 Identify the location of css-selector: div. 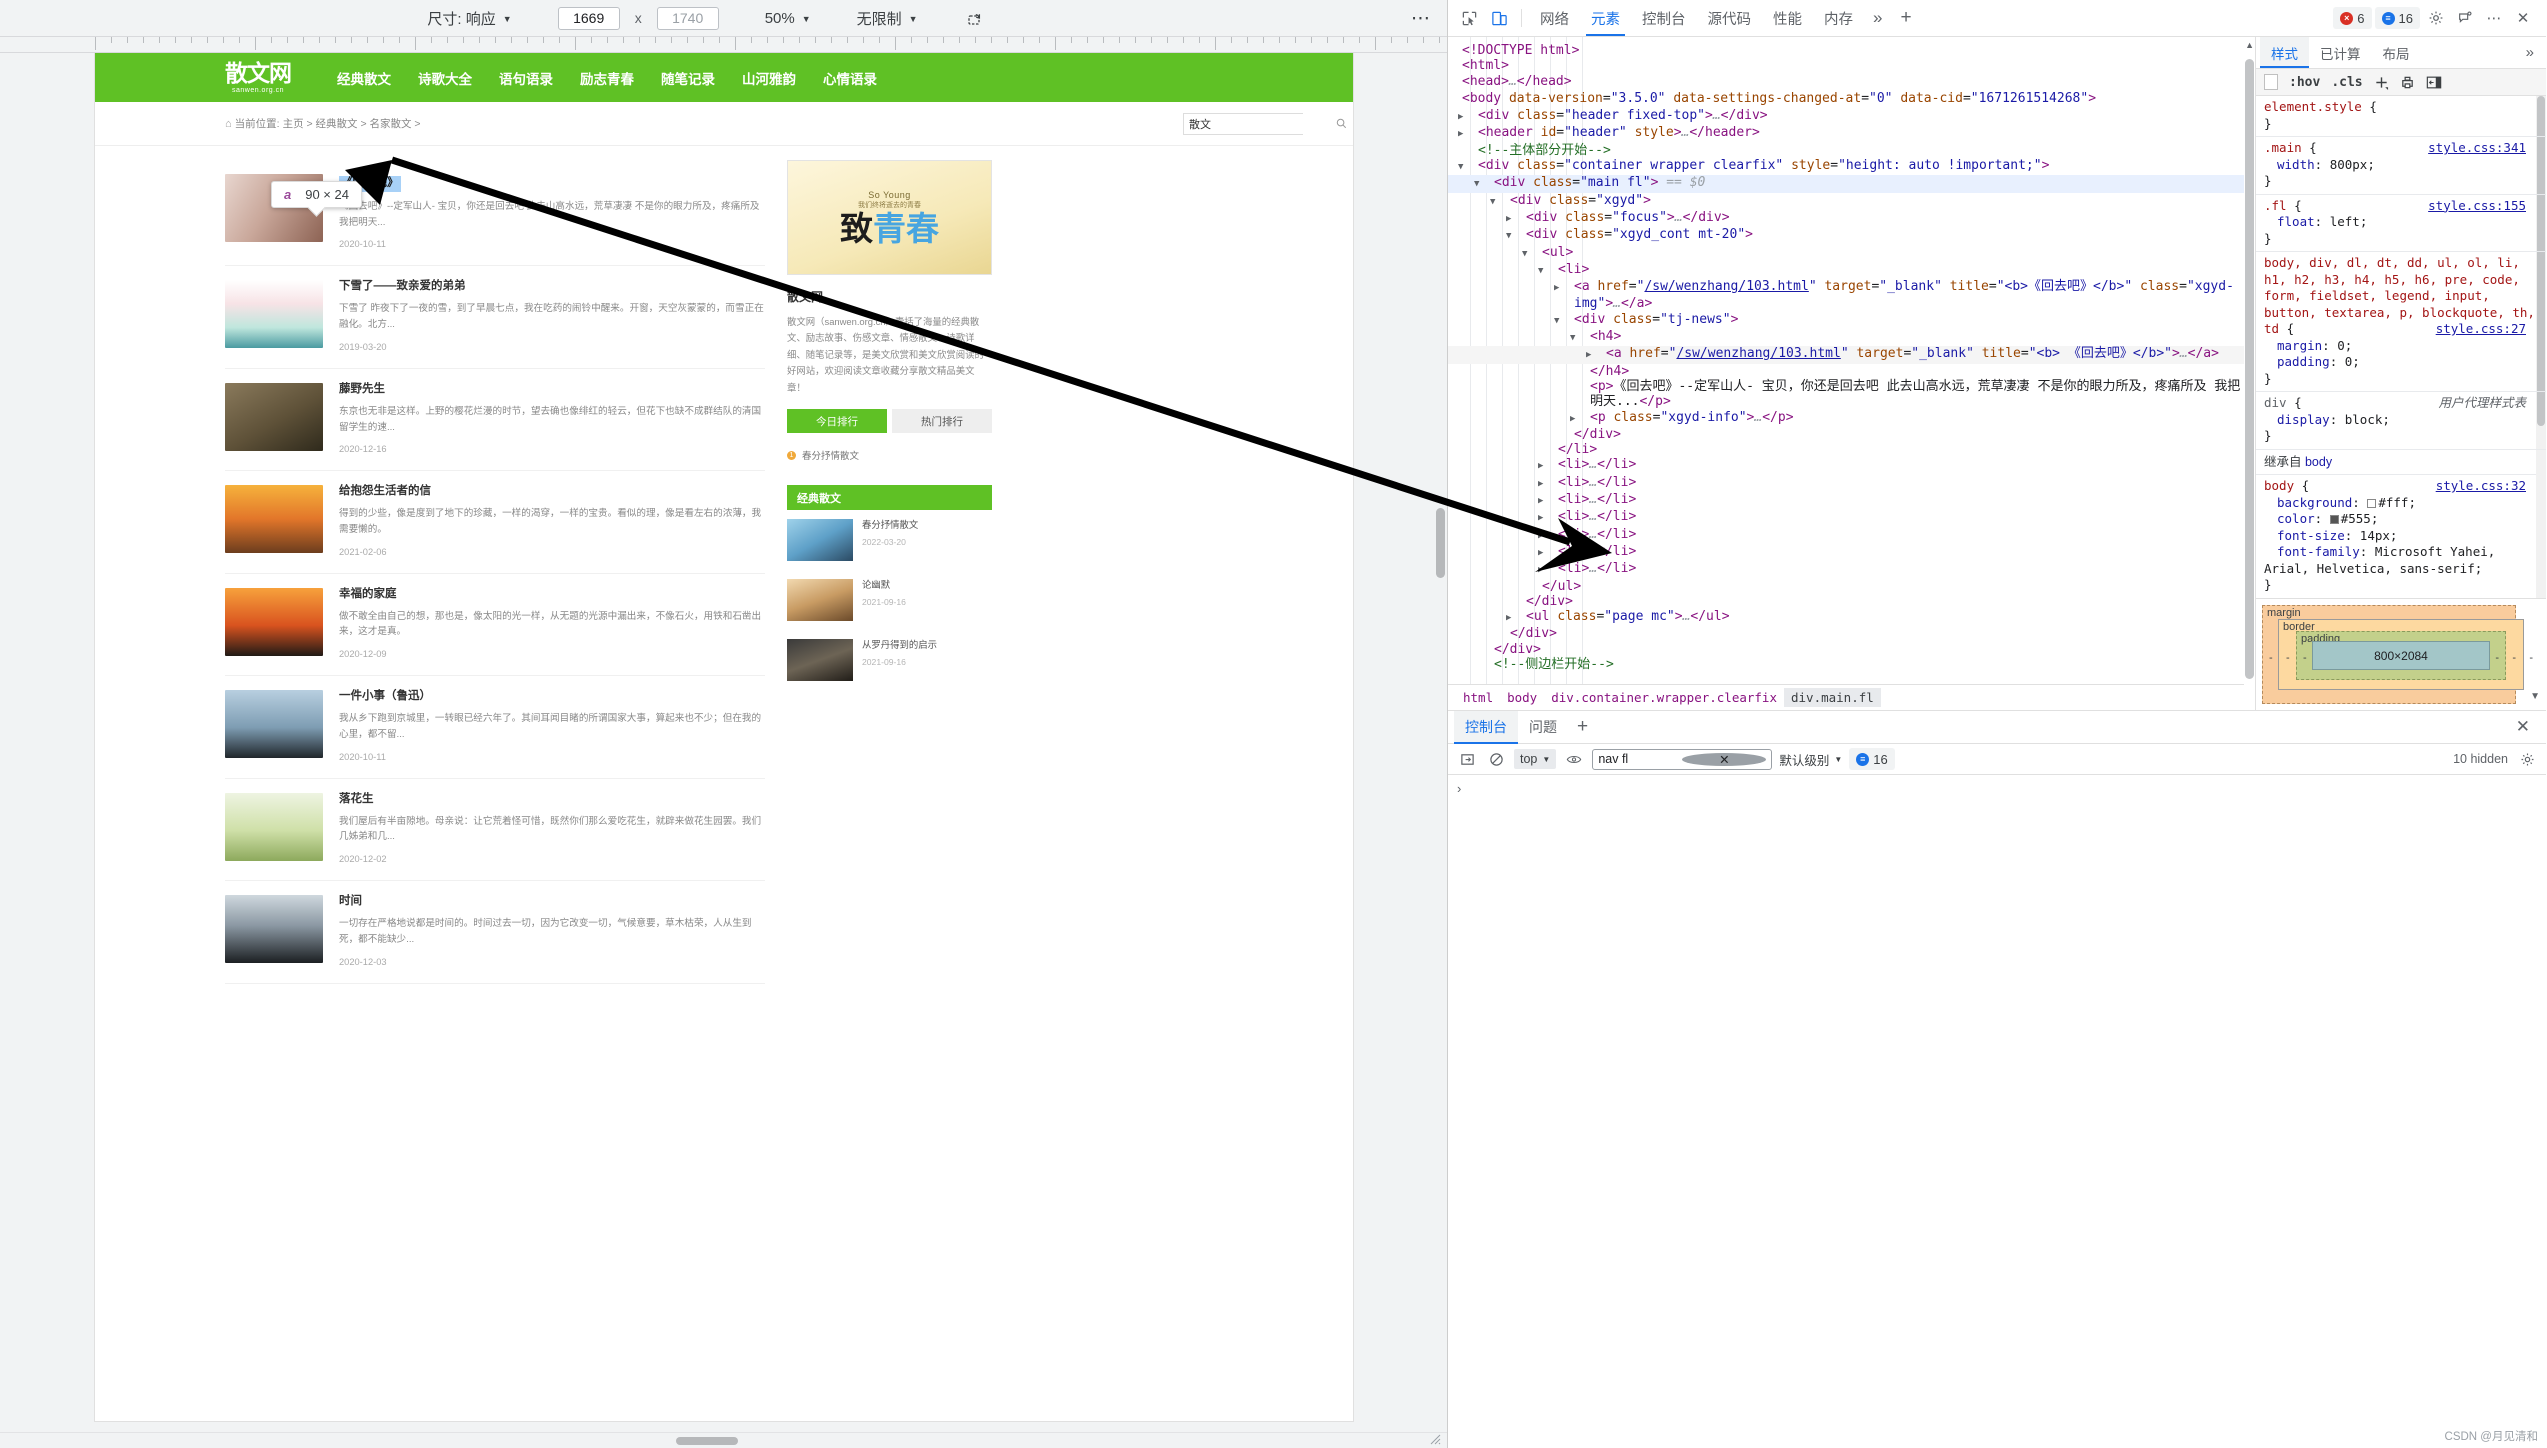
(2275, 402).